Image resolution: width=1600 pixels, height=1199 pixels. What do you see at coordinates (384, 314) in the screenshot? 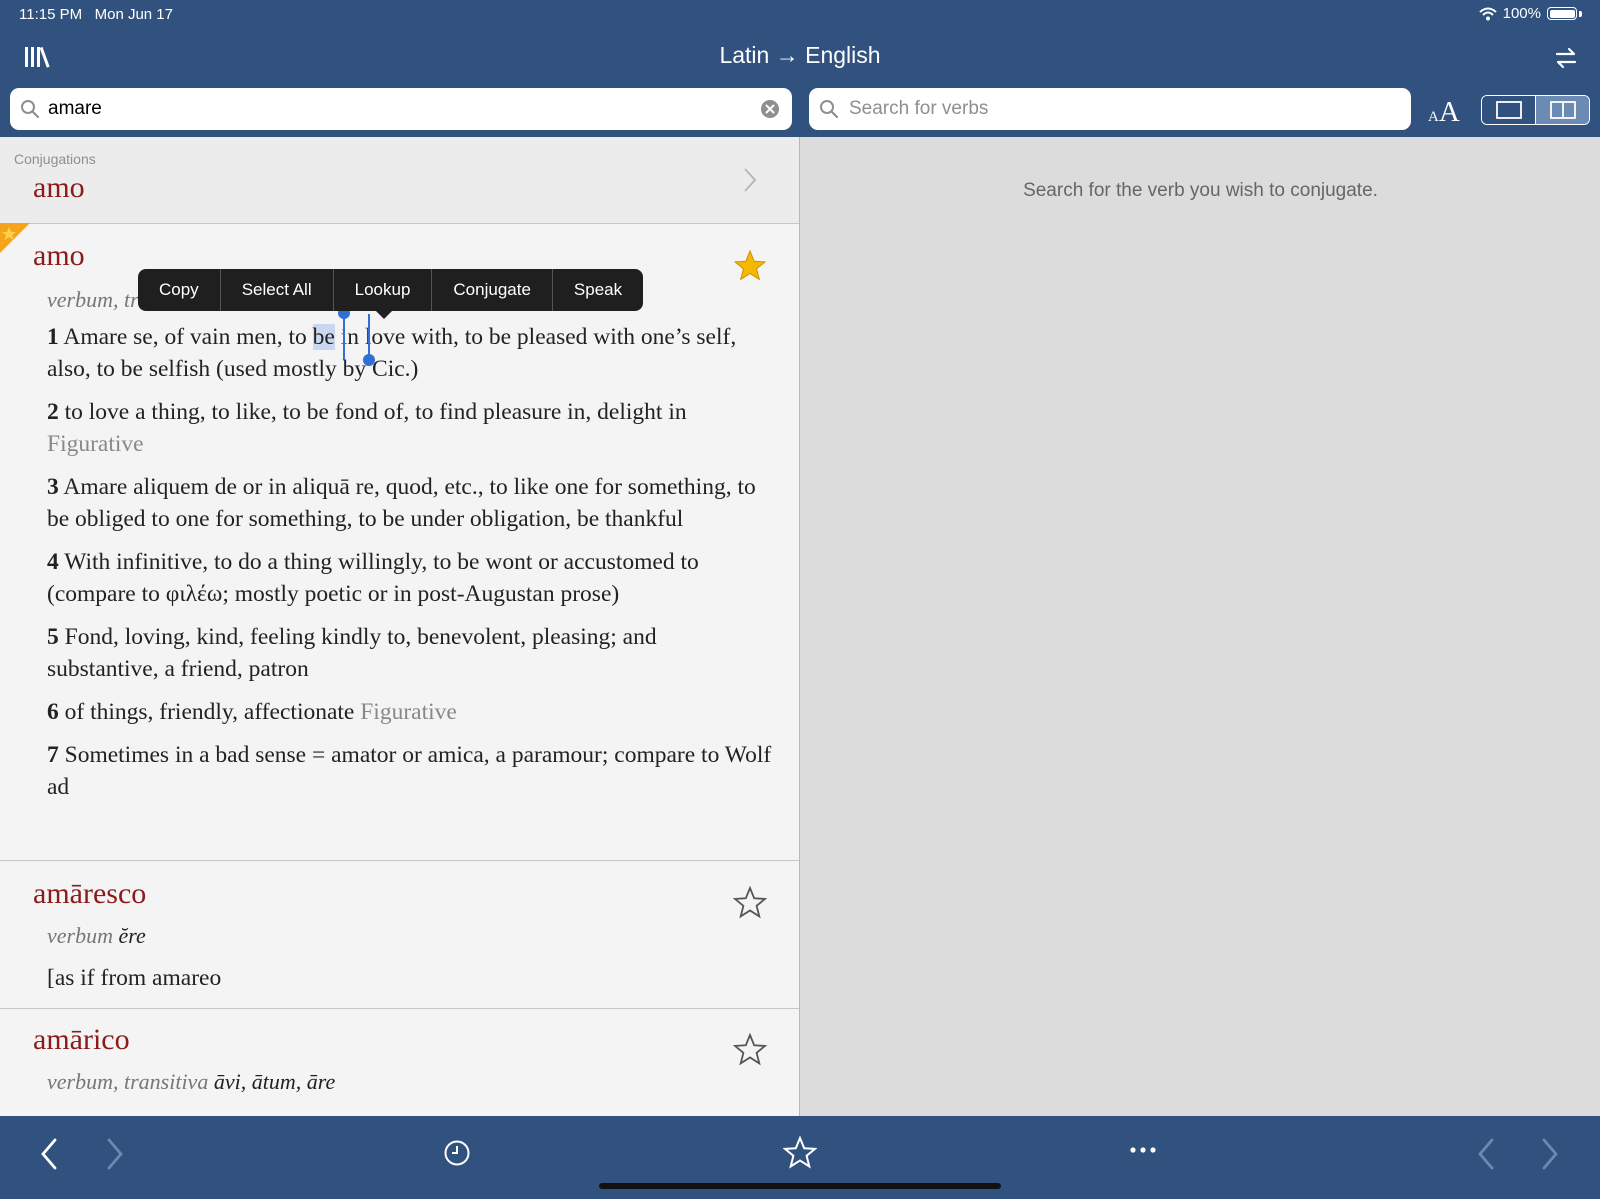
I see `menu-pointer` at bounding box center [384, 314].